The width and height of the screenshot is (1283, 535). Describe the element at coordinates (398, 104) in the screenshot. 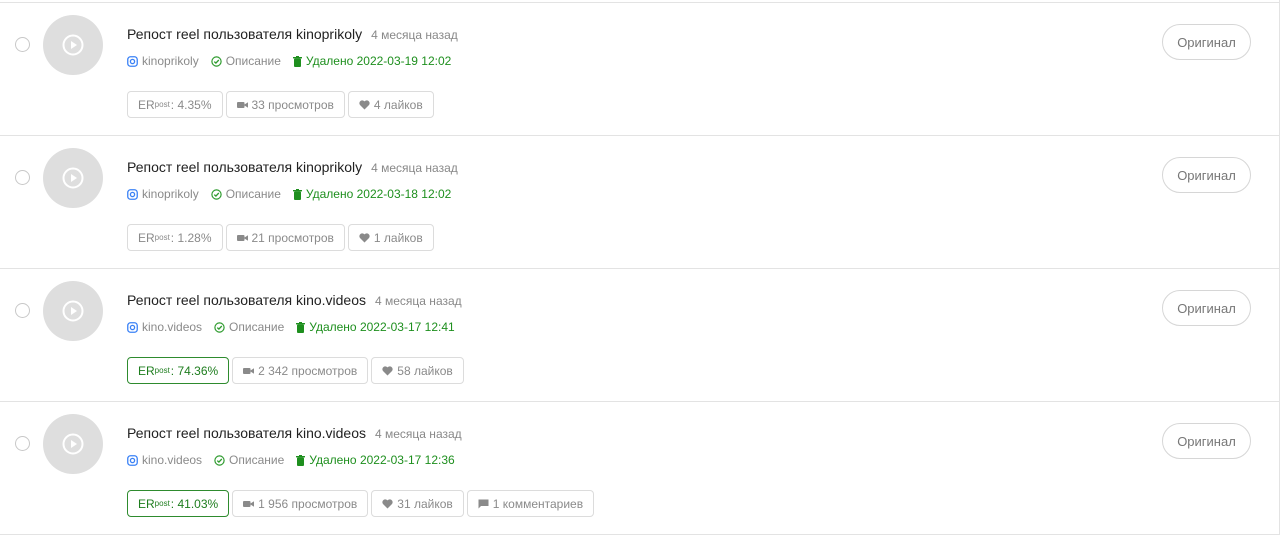

I see `likes-count: 4 лайков` at that location.